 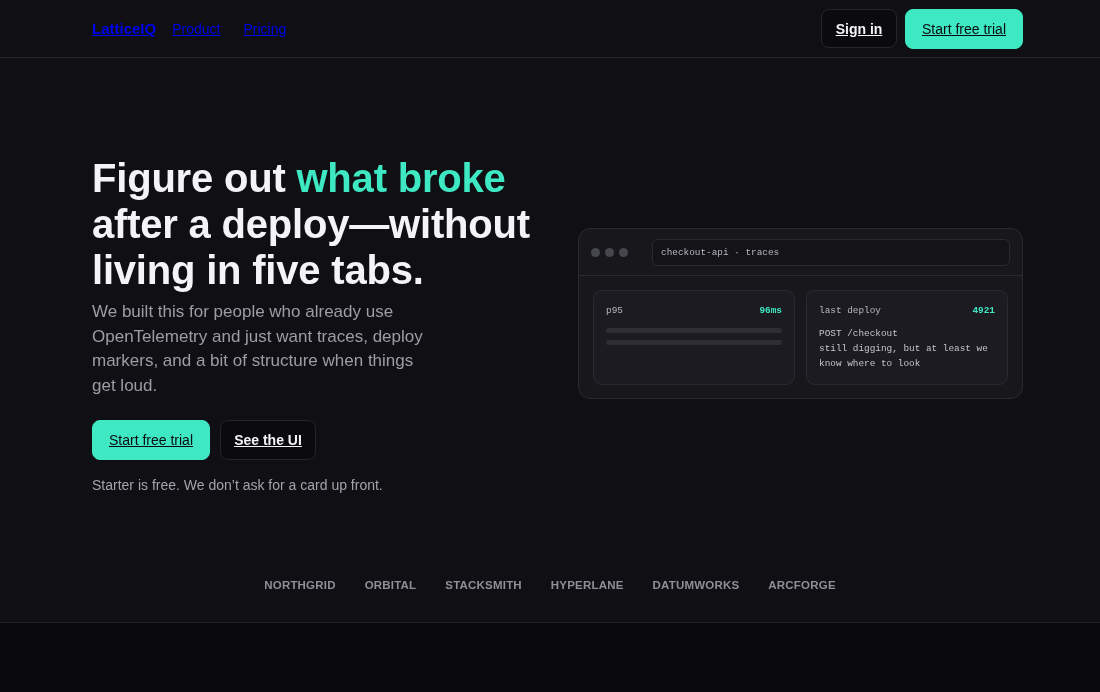 I want to click on customer-logo: STACKSMITH, so click(x=483, y=585).